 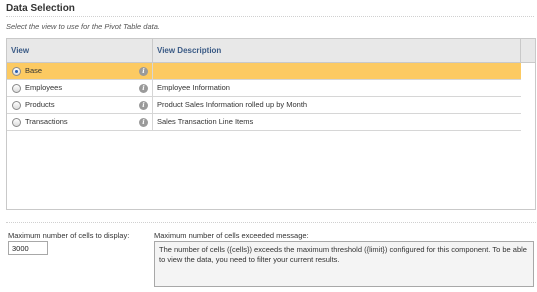 What do you see at coordinates (270, 16) in the screenshot?
I see `title-divider` at bounding box center [270, 16].